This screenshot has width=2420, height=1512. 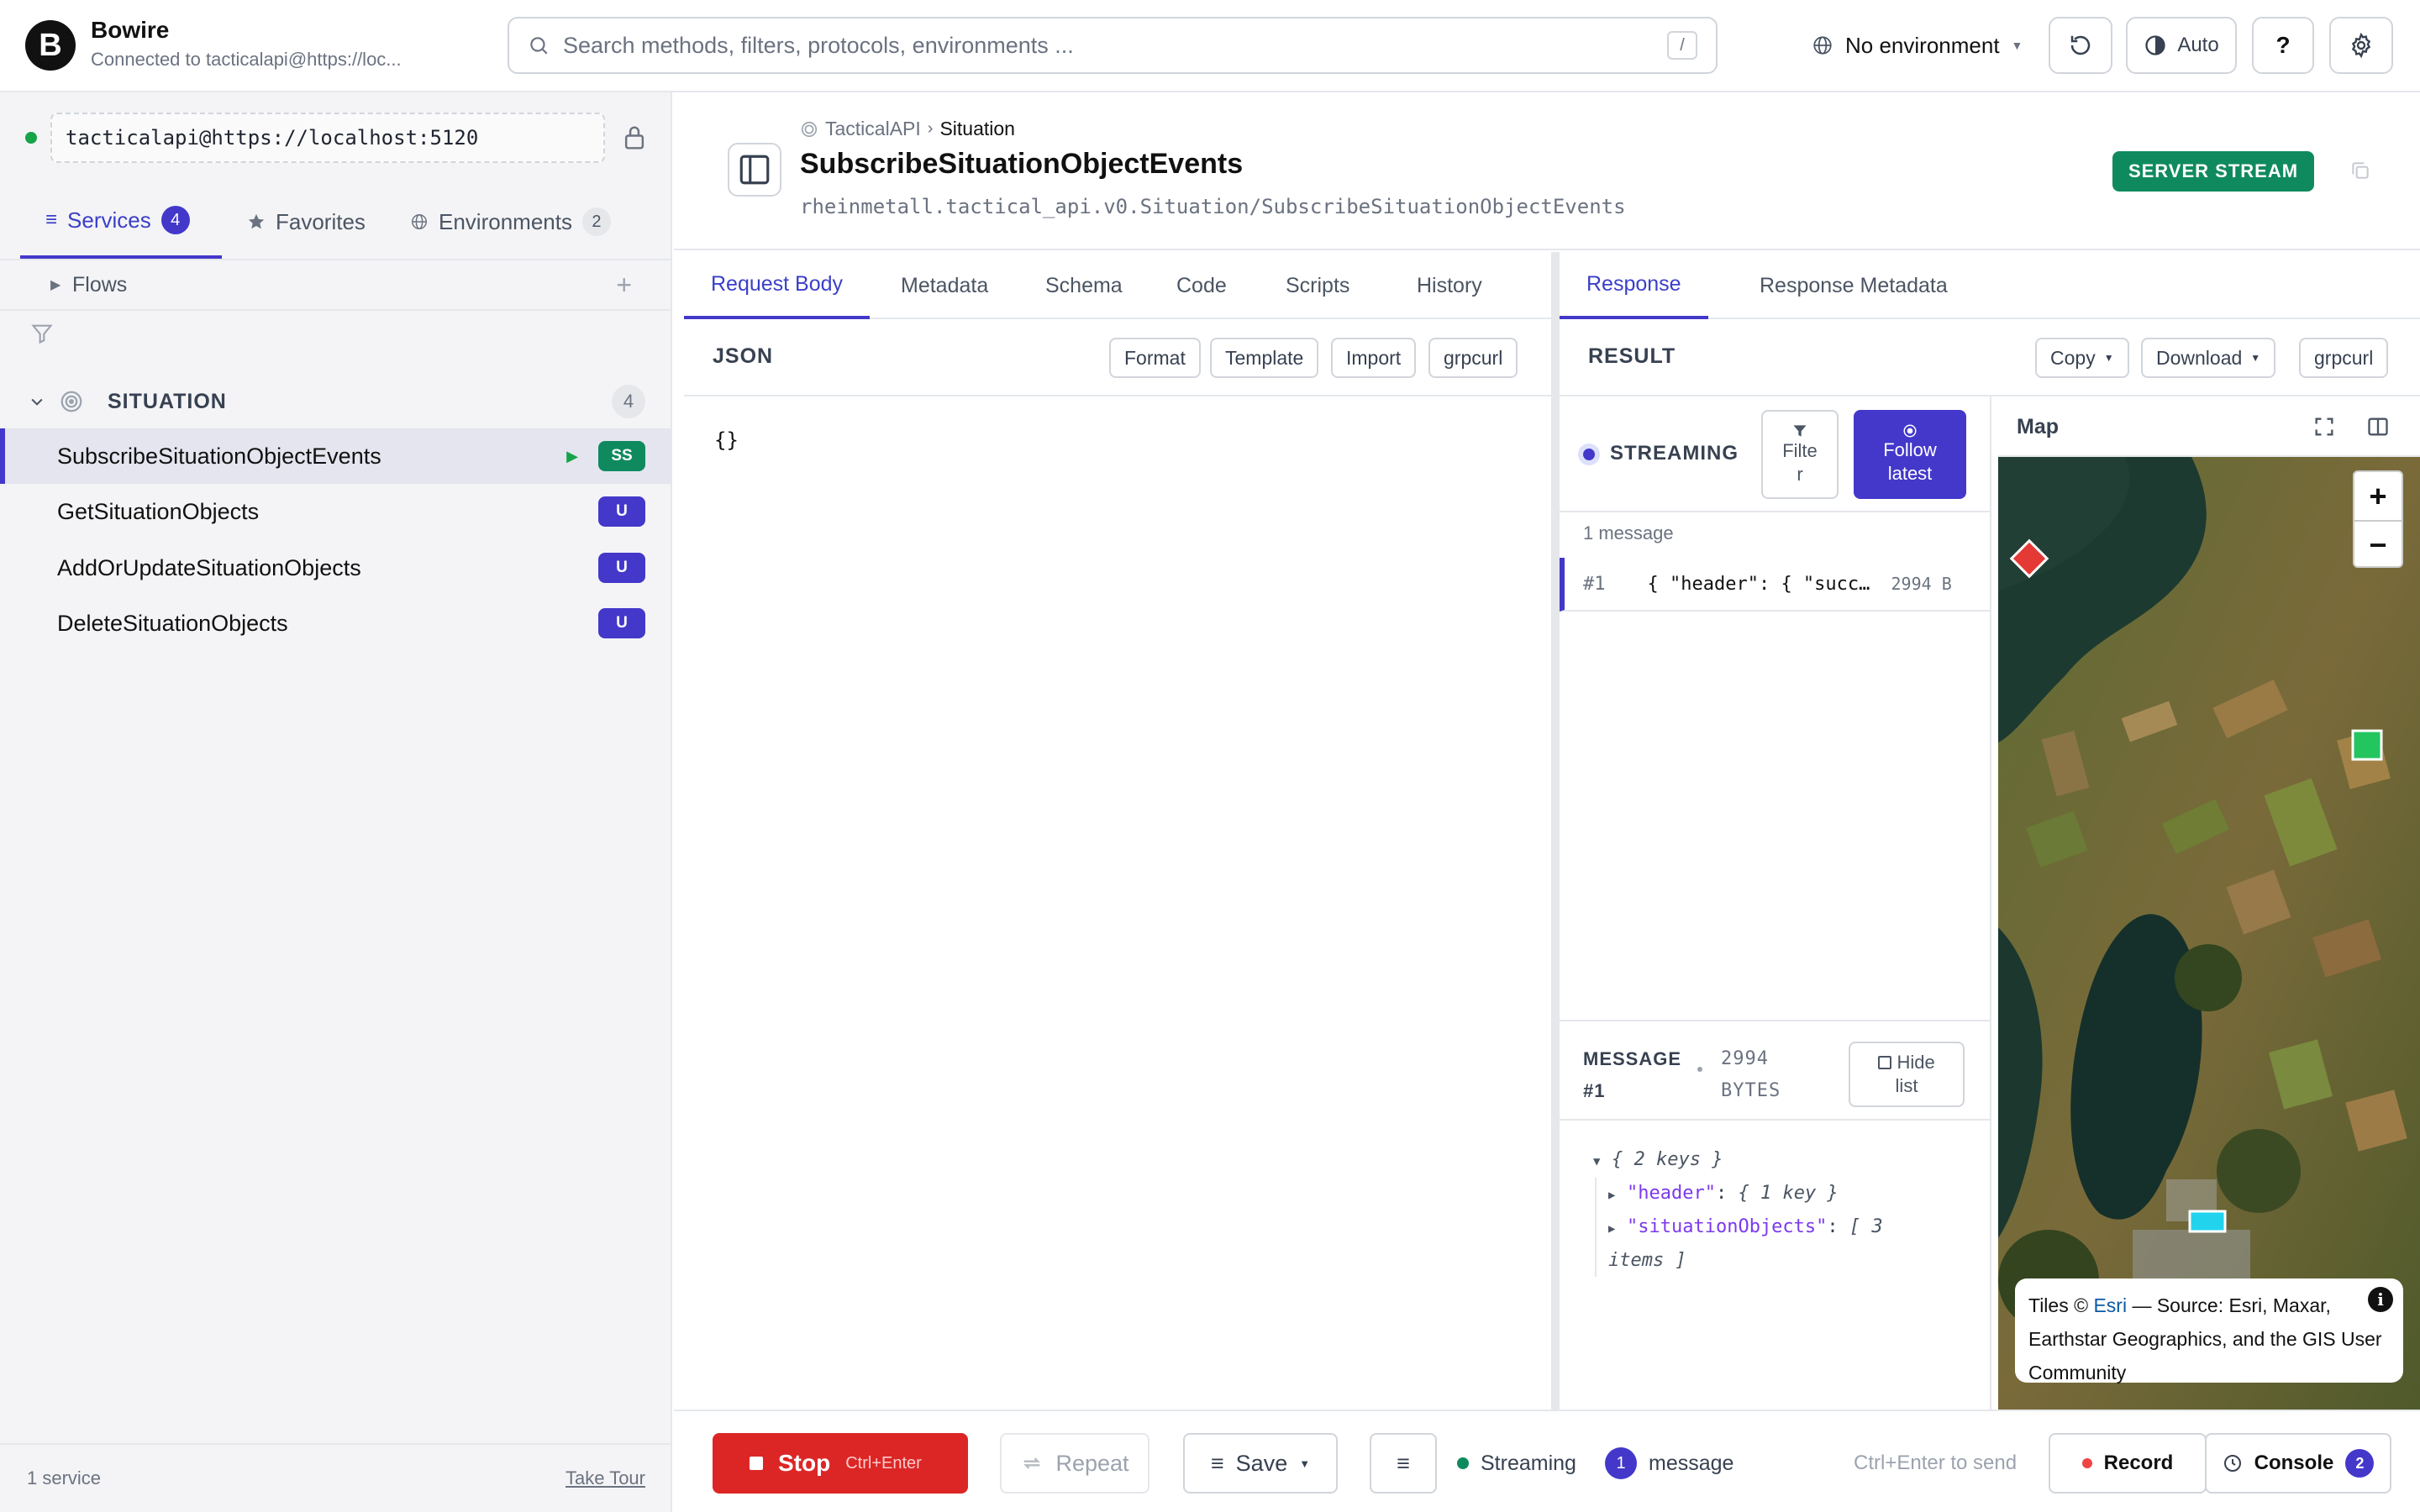 I want to click on download-button: Download ▼, so click(x=2208, y=358).